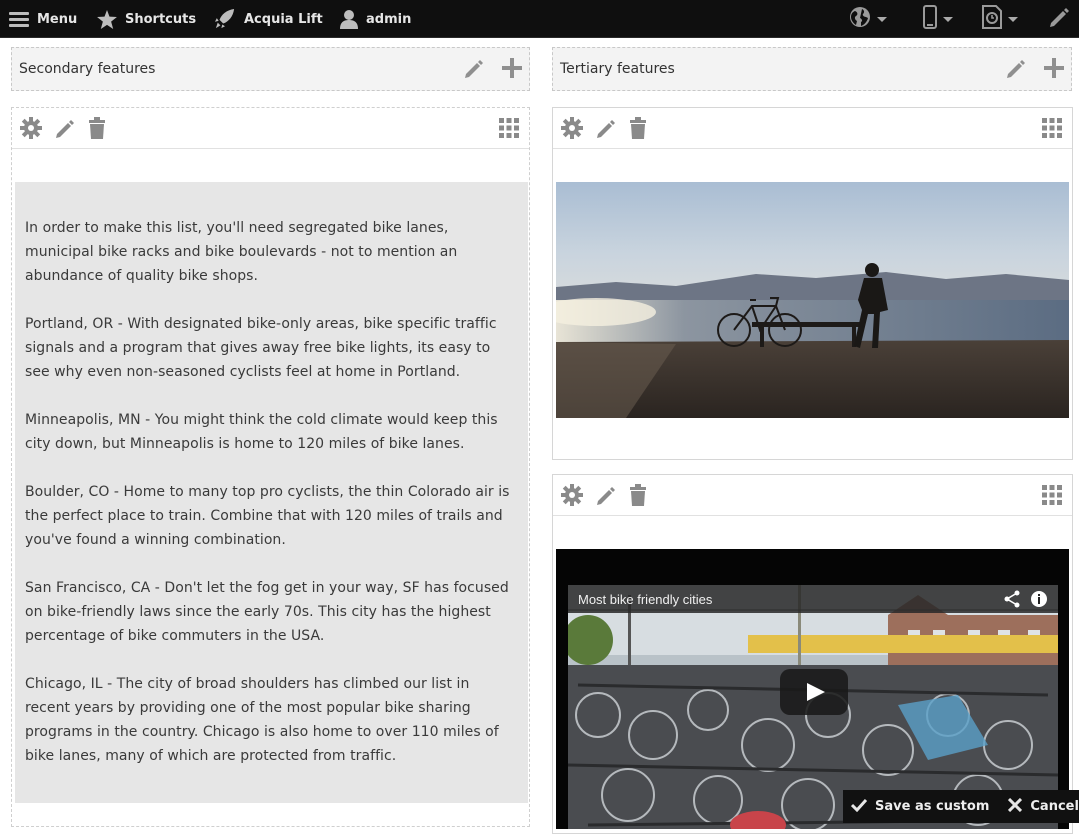 The image size is (1079, 834). What do you see at coordinates (859, 807) in the screenshot?
I see `check-icon` at bounding box center [859, 807].